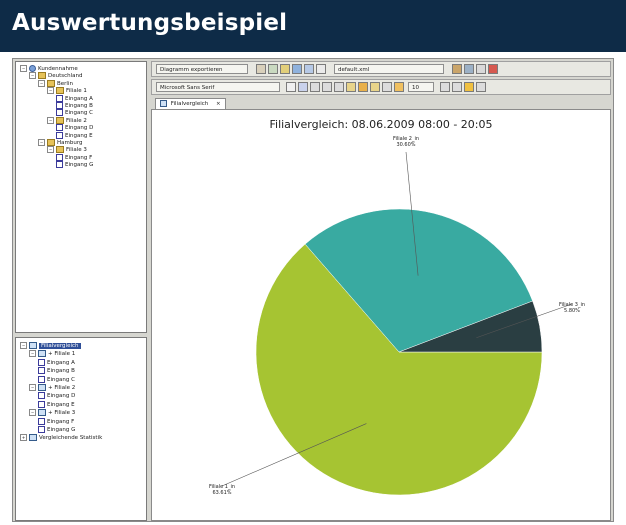 This screenshot has height=525, width=626. I want to click on tree-item: Eingang F, so click(56, 421).